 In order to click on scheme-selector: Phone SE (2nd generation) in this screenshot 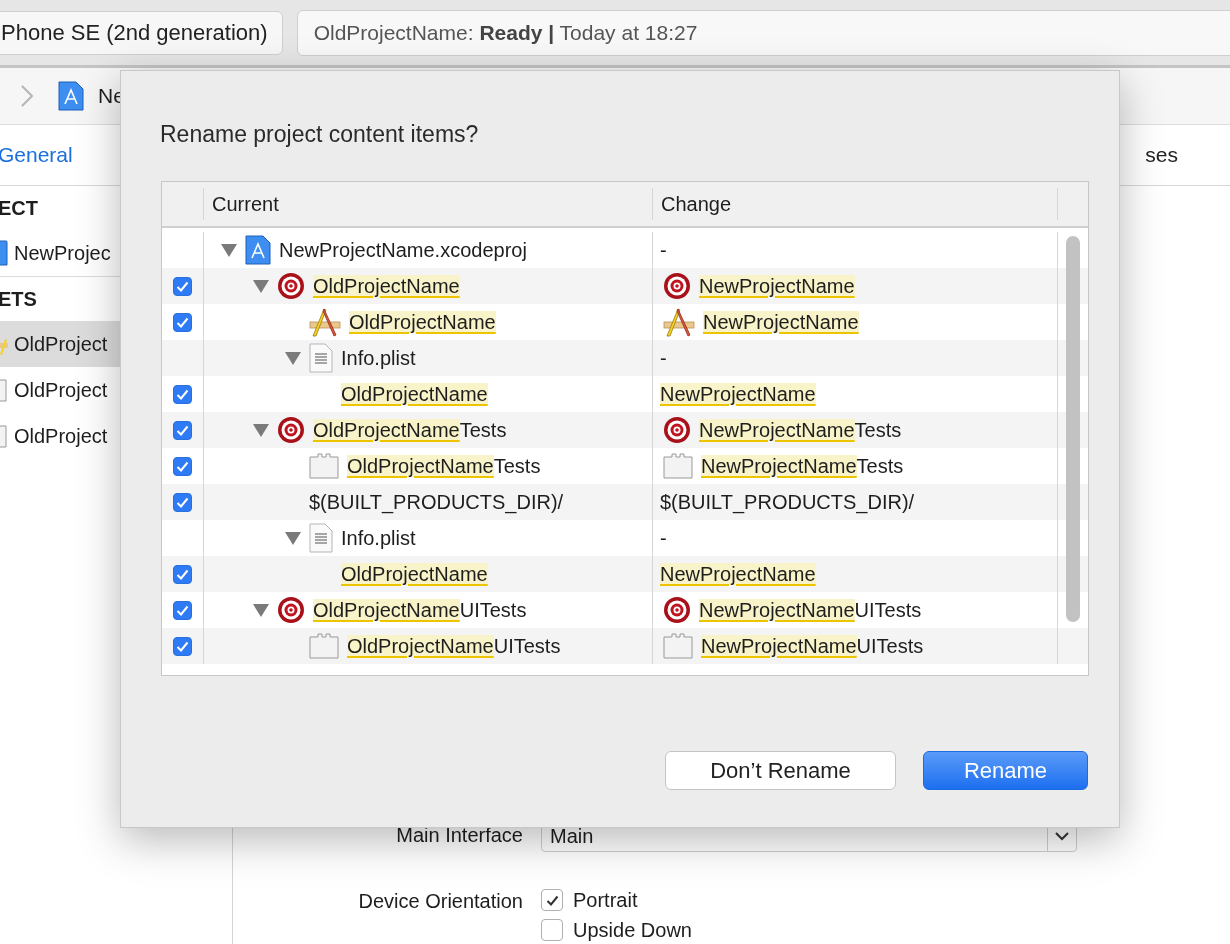, I will do `click(141, 32)`.